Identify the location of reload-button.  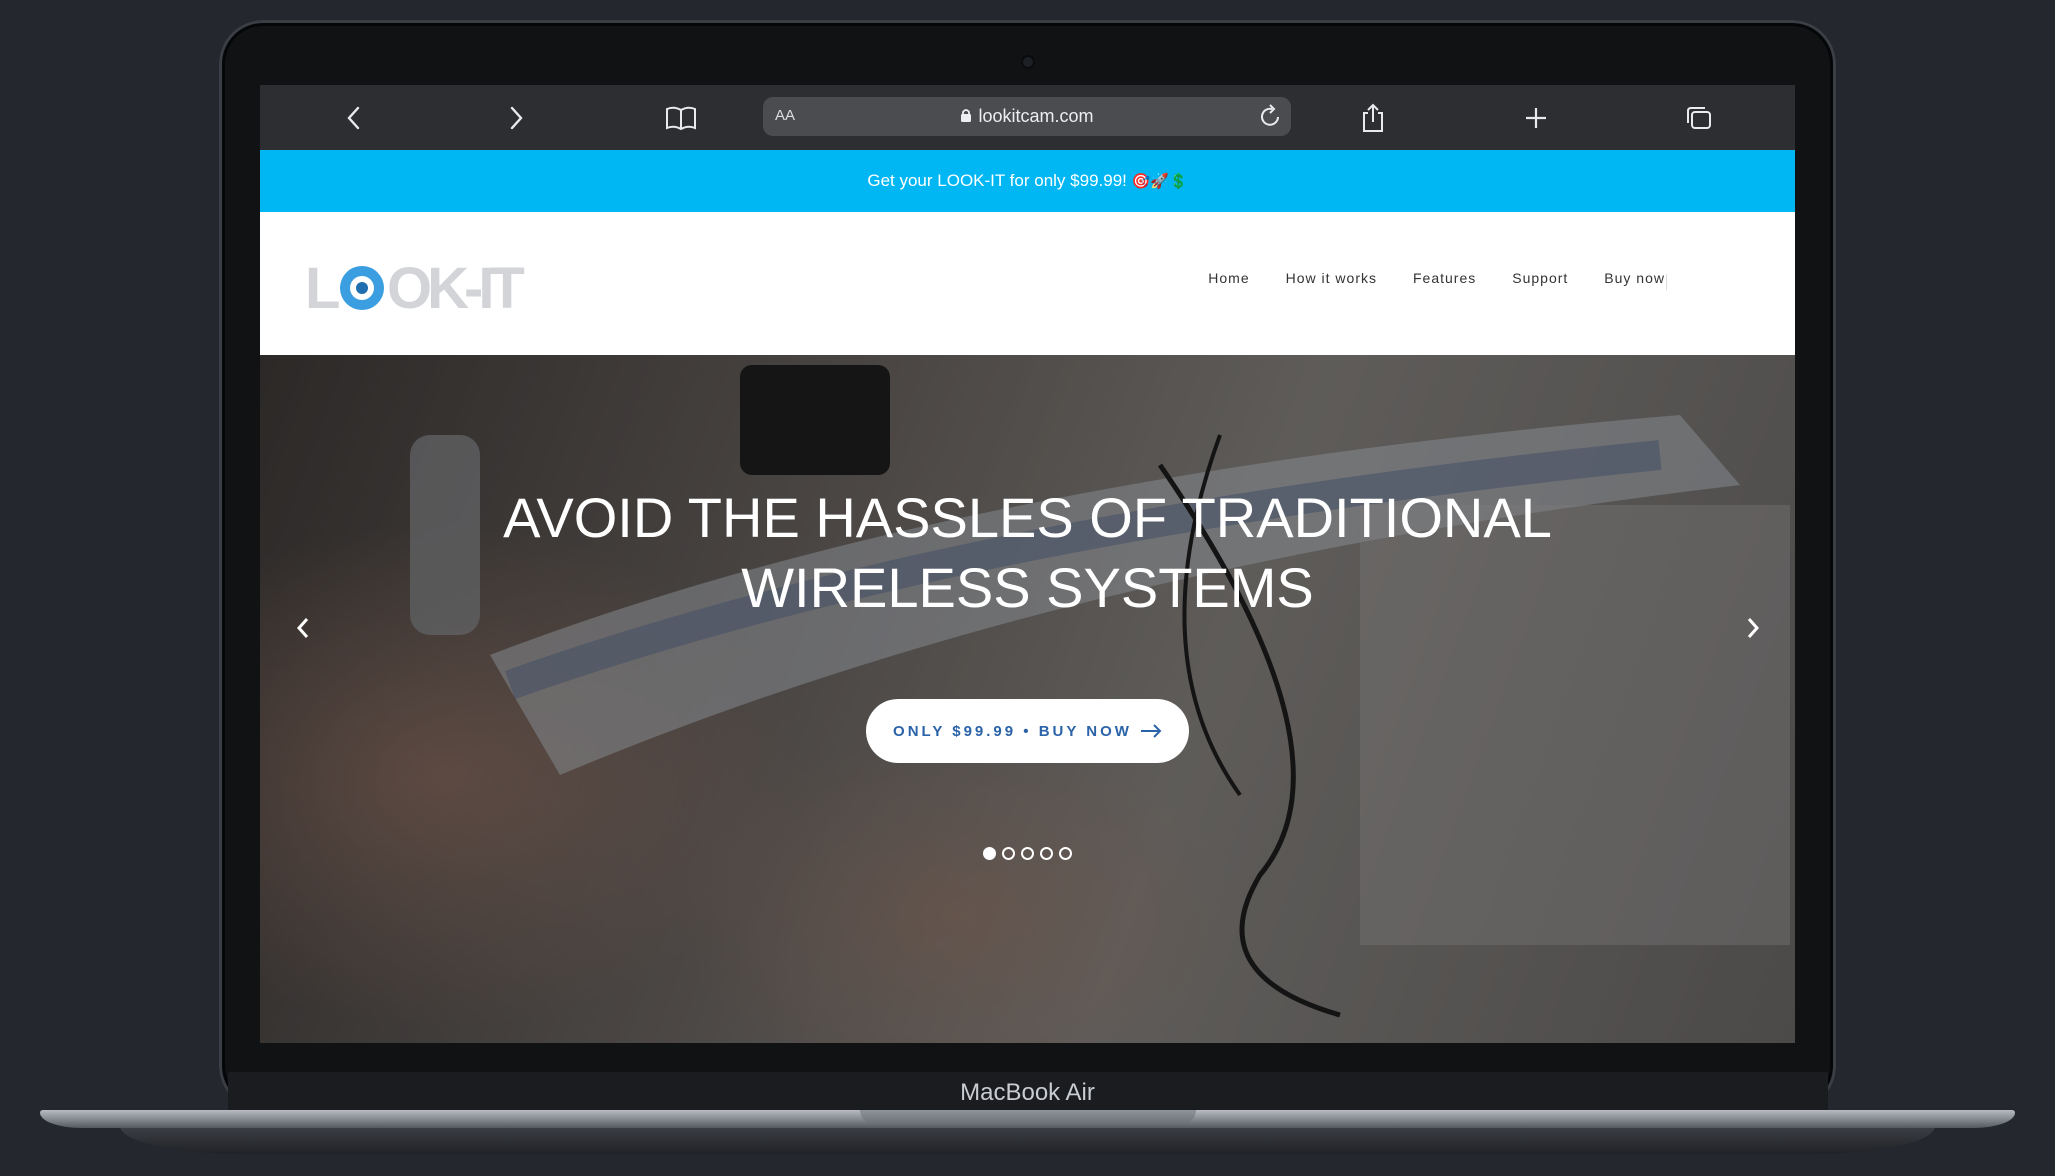
(1271, 118).